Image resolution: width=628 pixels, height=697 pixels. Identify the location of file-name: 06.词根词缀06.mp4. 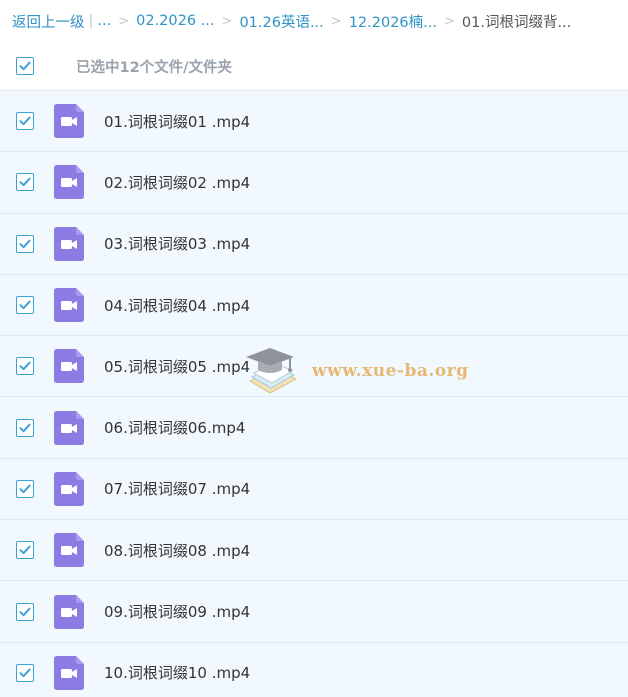
(174, 427).